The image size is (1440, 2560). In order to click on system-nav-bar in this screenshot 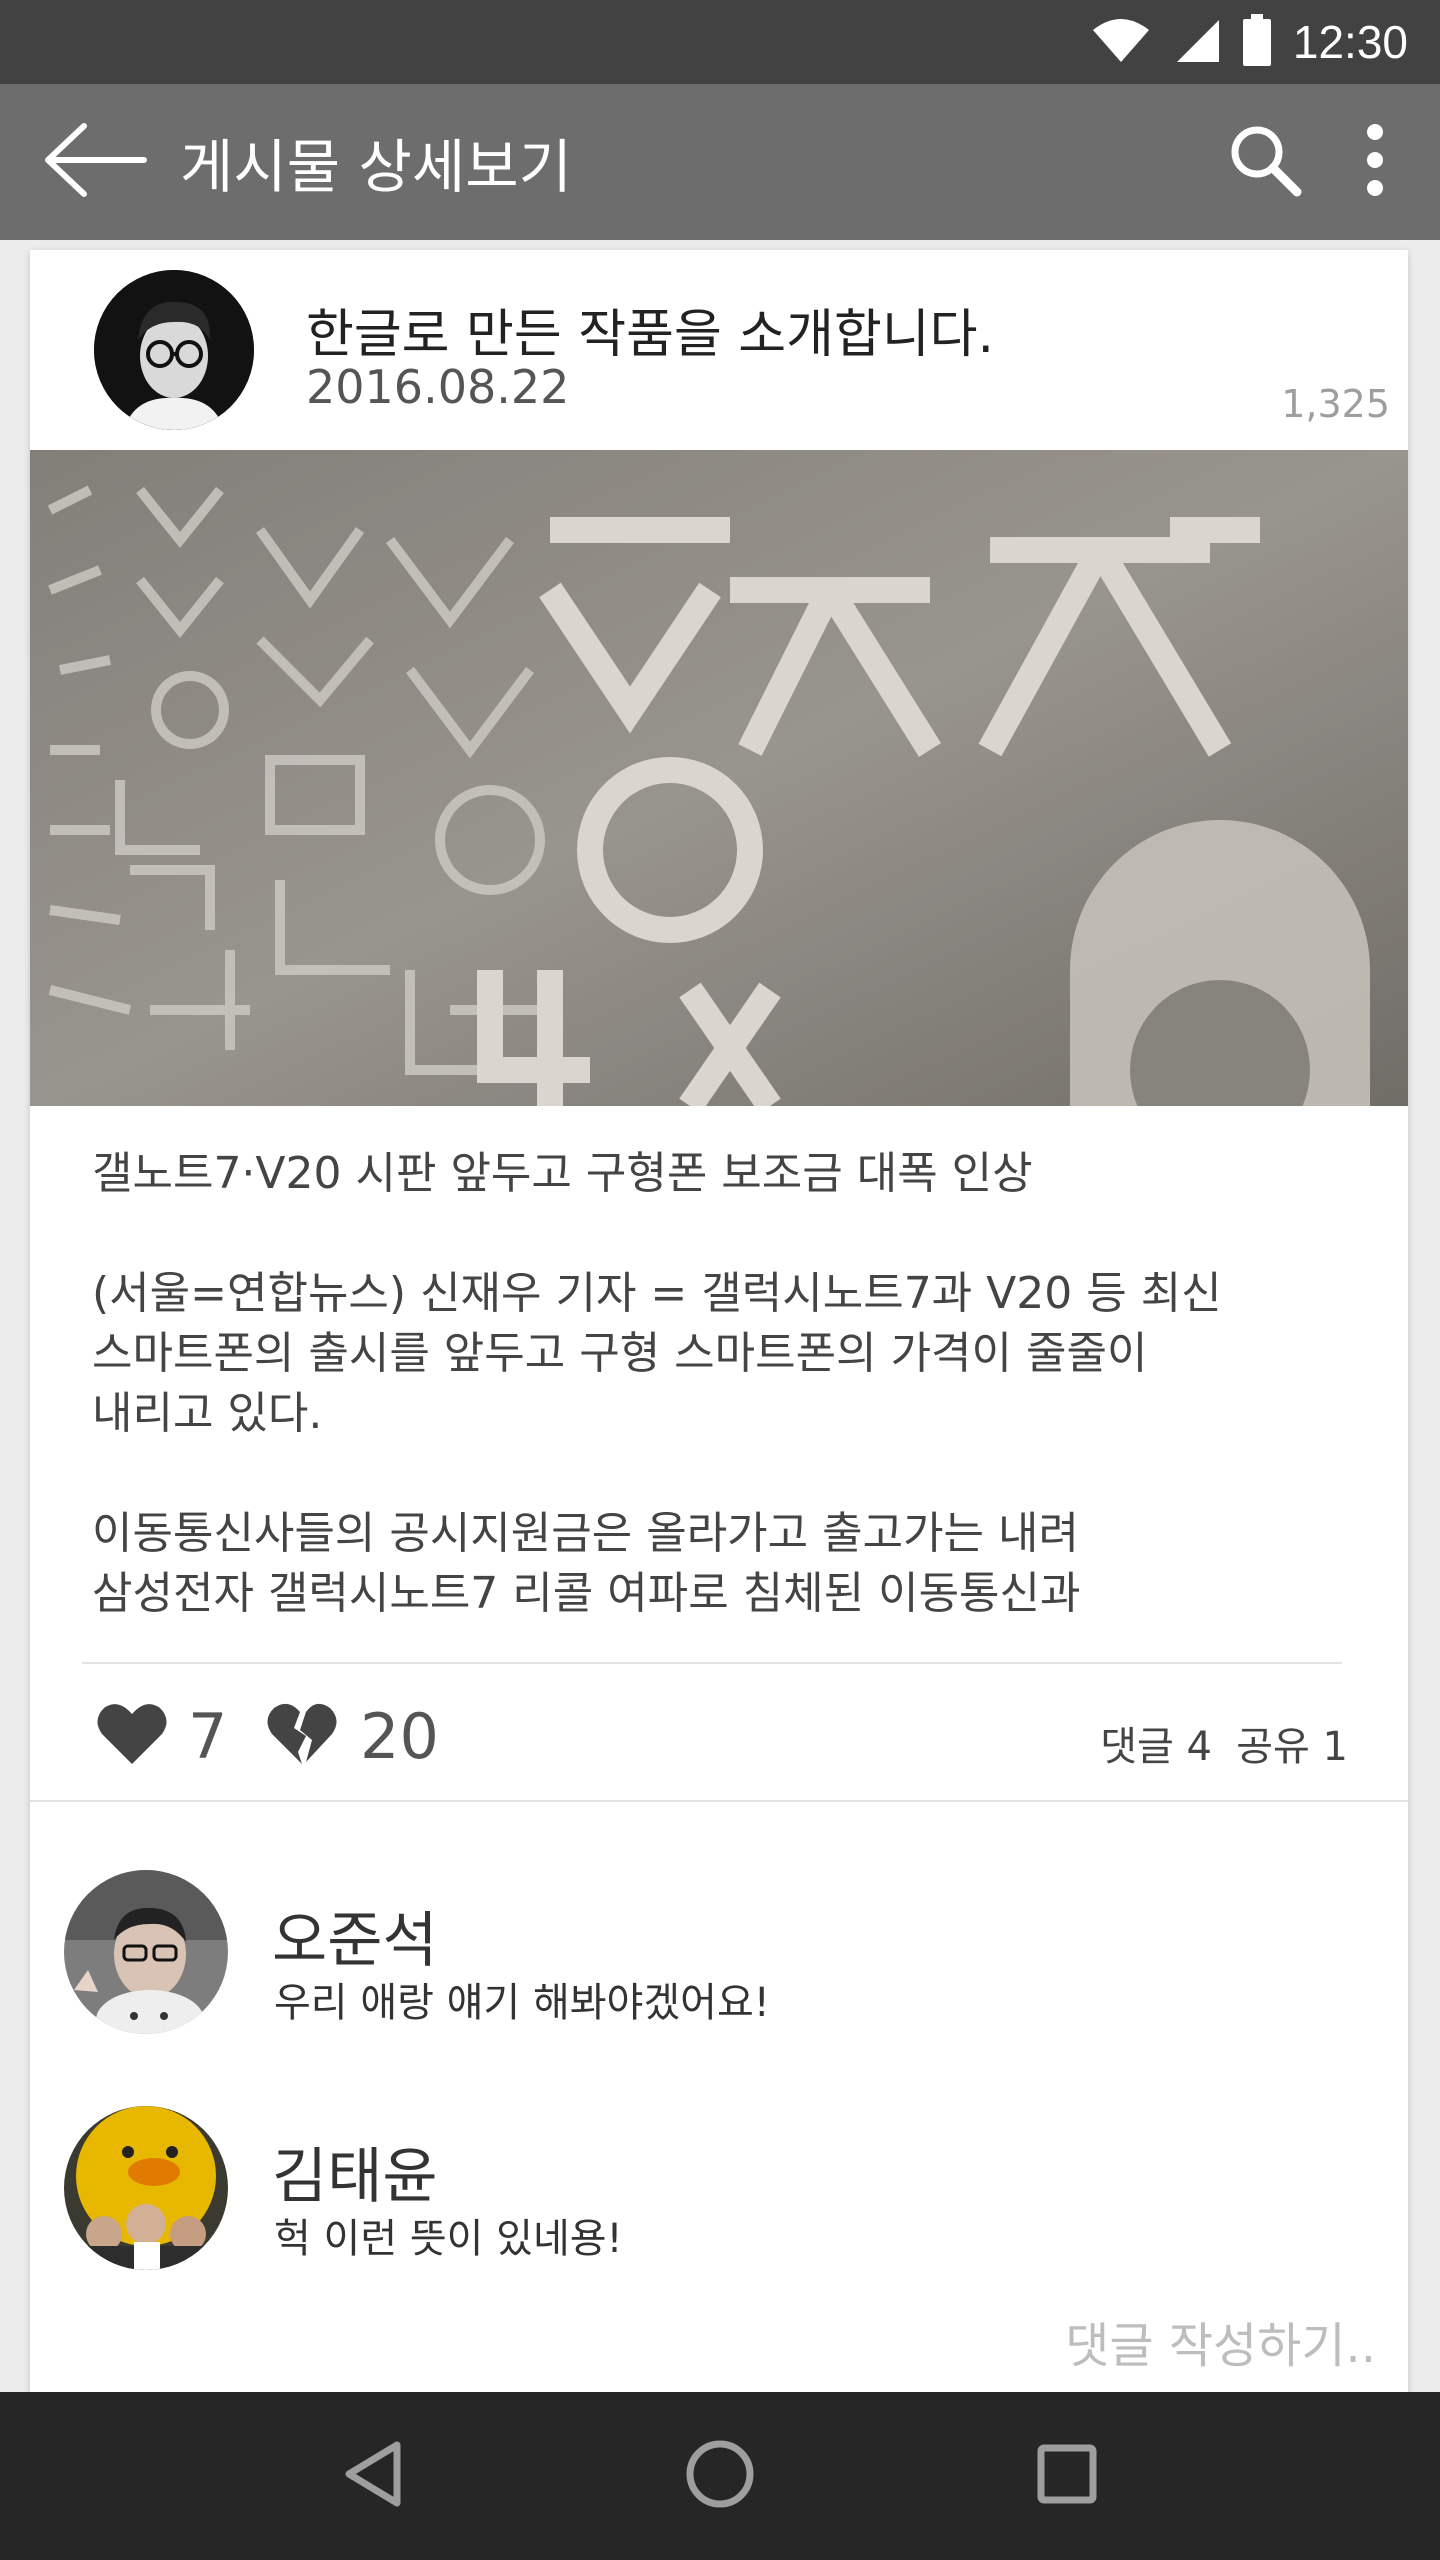, I will do `click(720, 2476)`.